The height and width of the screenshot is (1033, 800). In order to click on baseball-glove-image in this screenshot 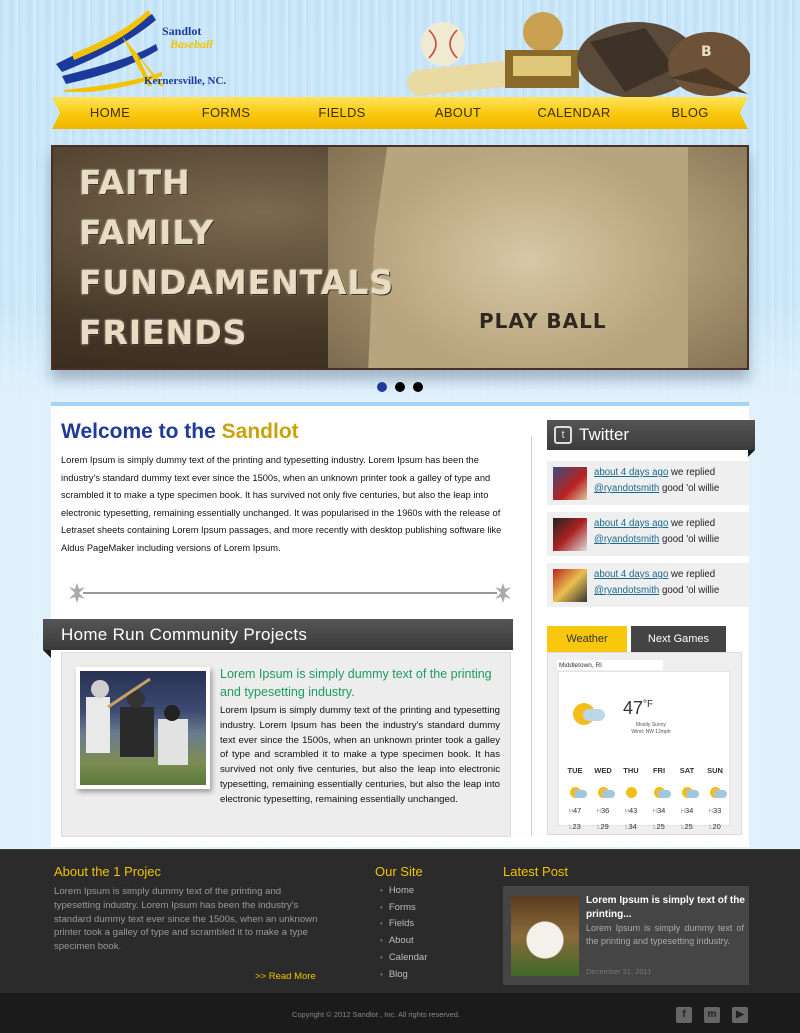, I will do `click(545, 936)`.